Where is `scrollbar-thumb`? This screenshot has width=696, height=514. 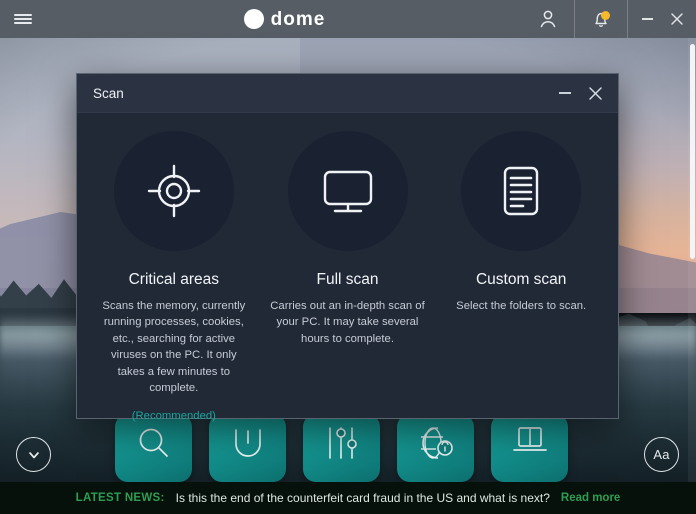
scrollbar-thumb is located at coordinates (692, 151).